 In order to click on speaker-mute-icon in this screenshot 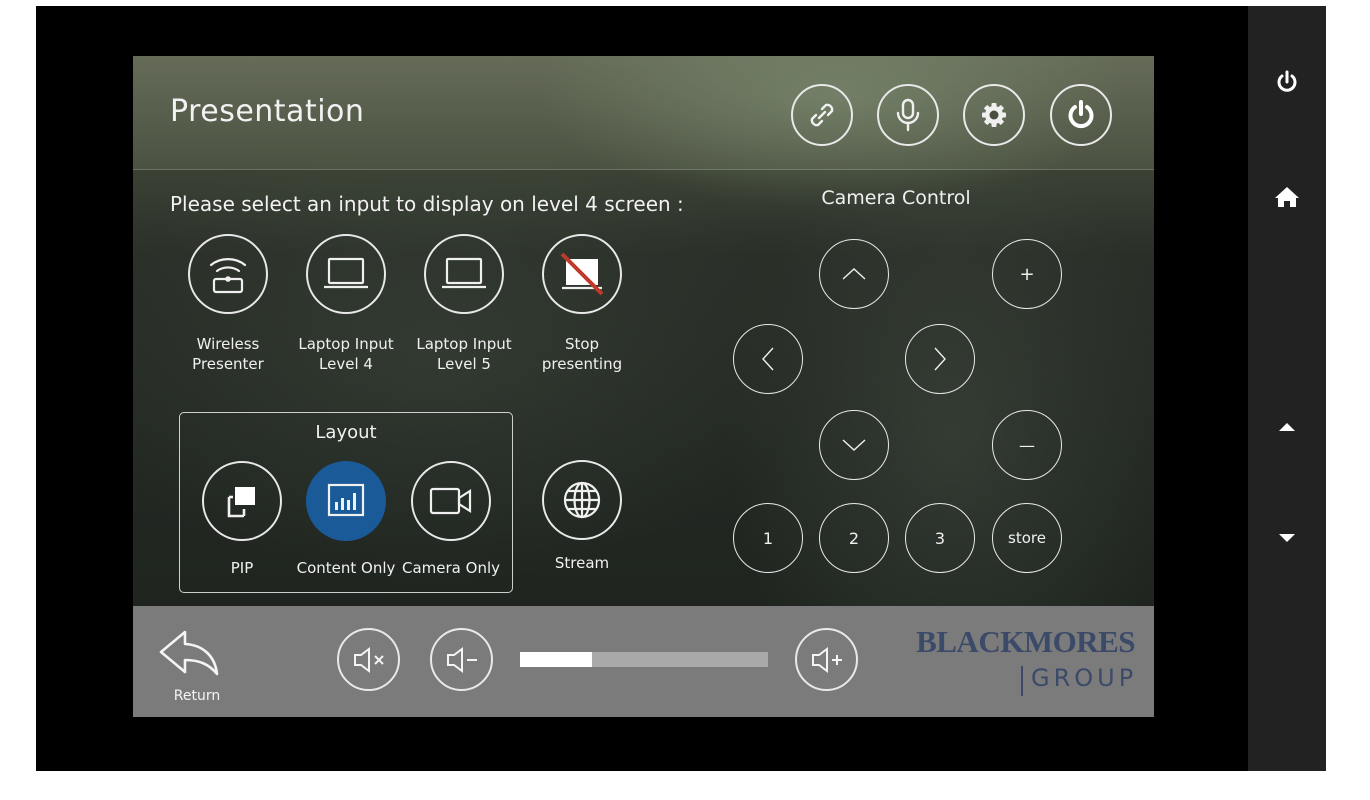, I will do `click(368, 659)`.